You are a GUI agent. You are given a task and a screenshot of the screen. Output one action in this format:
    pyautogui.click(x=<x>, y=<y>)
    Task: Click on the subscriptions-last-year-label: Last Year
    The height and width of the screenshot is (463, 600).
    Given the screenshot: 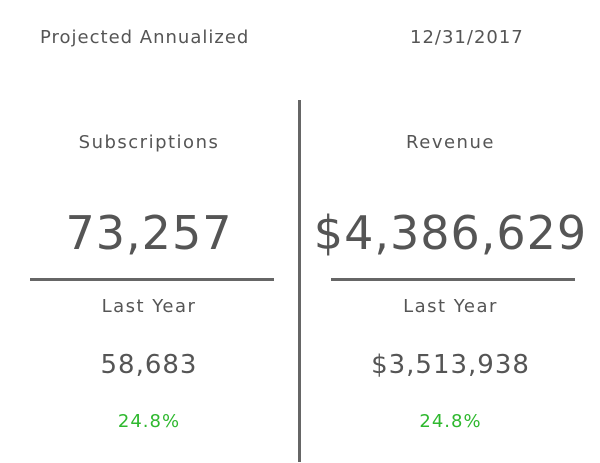 What is the action you would take?
    pyautogui.click(x=149, y=306)
    